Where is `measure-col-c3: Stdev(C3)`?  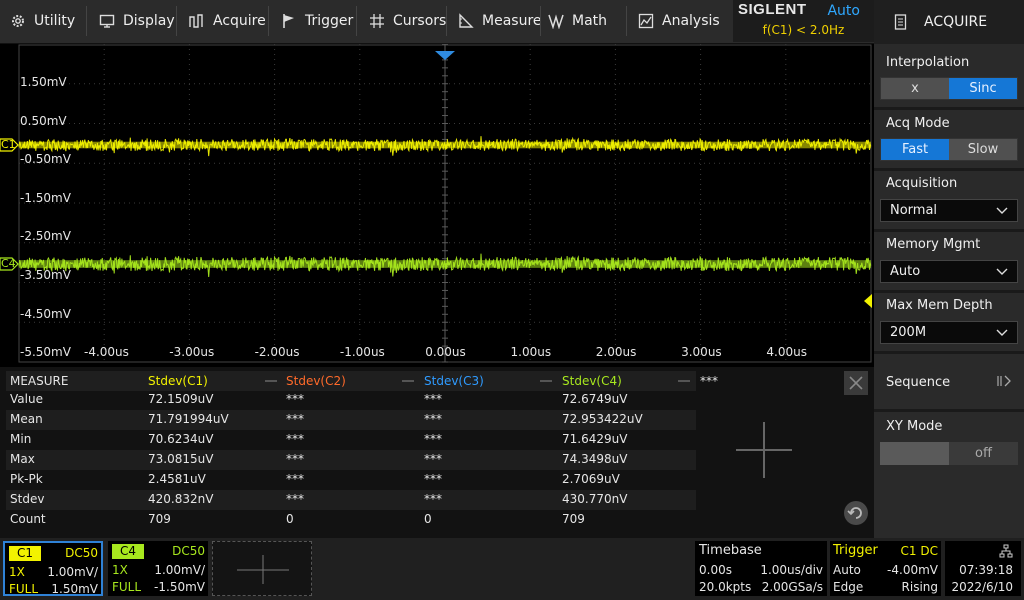
measure-col-c3: Stdev(C3) is located at coordinates (454, 381).